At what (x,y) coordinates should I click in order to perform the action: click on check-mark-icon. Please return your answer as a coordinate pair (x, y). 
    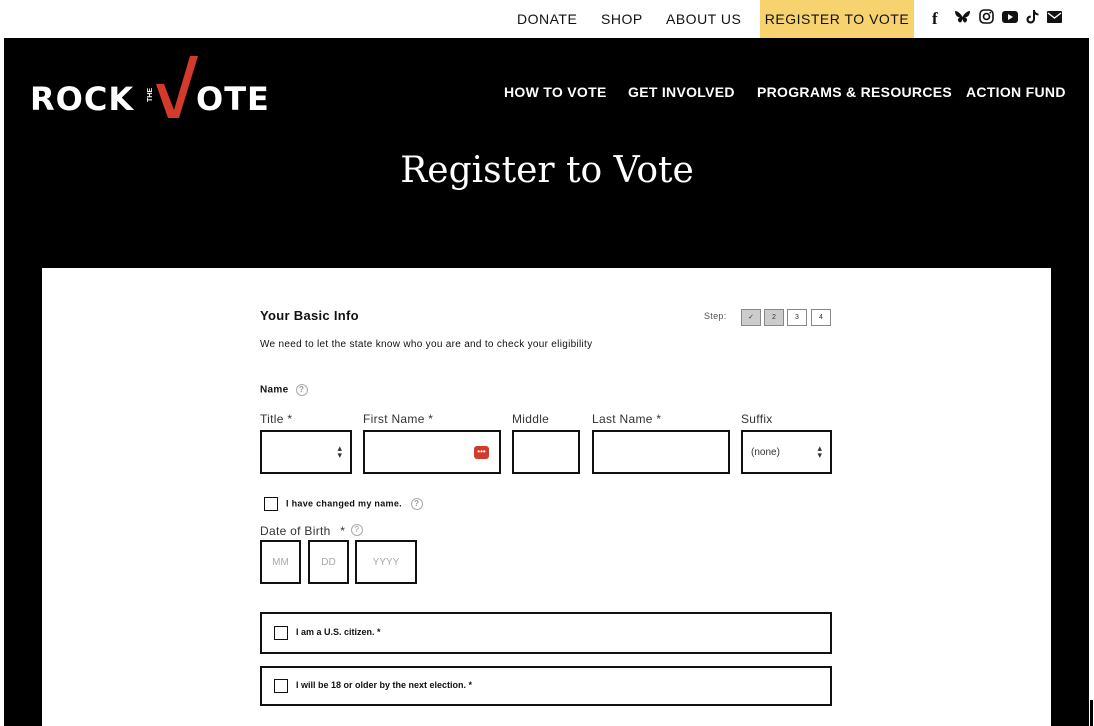
    Looking at the image, I should click on (177, 87).